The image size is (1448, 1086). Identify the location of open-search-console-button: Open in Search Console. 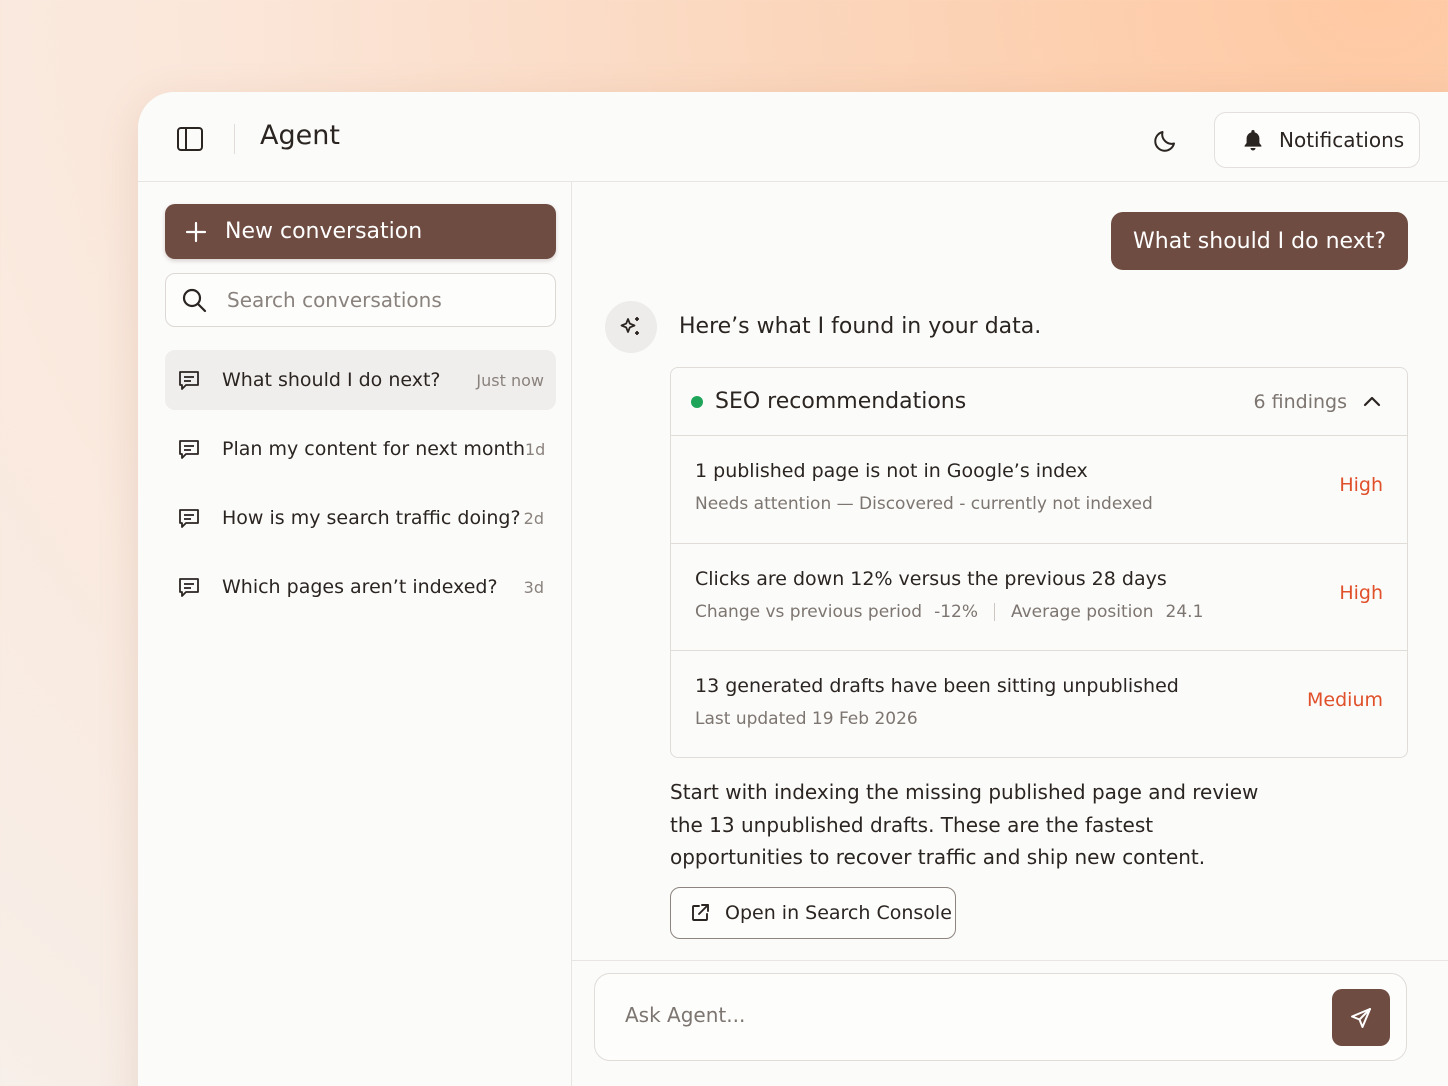
(813, 913).